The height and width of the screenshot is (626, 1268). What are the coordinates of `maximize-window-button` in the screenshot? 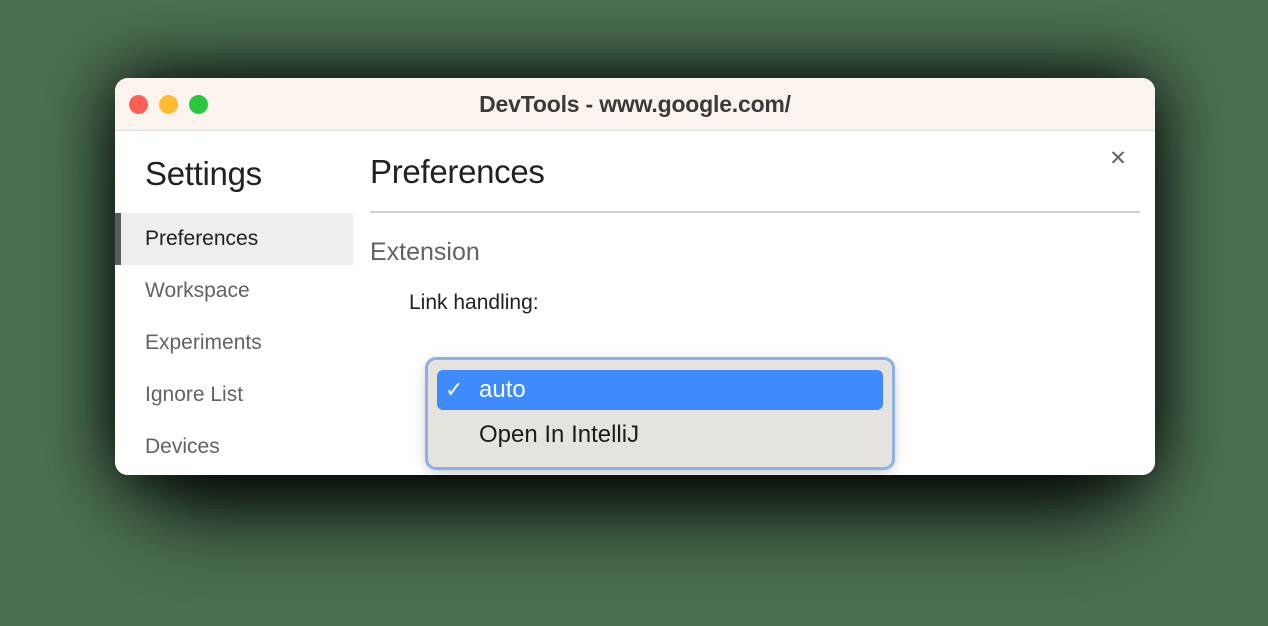 It's located at (198, 104).